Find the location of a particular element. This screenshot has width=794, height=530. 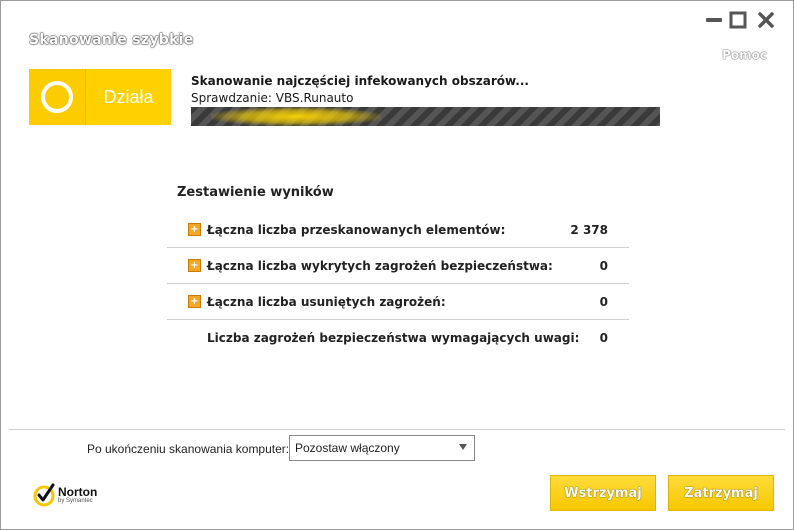

window-title: Skanowanie szybkie is located at coordinates (111, 40).